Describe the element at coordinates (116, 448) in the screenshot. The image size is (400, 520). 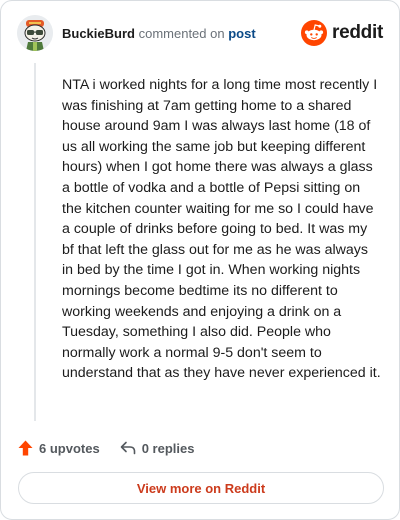
I see `comment-actions: 6 upvotes 0 replies` at that location.